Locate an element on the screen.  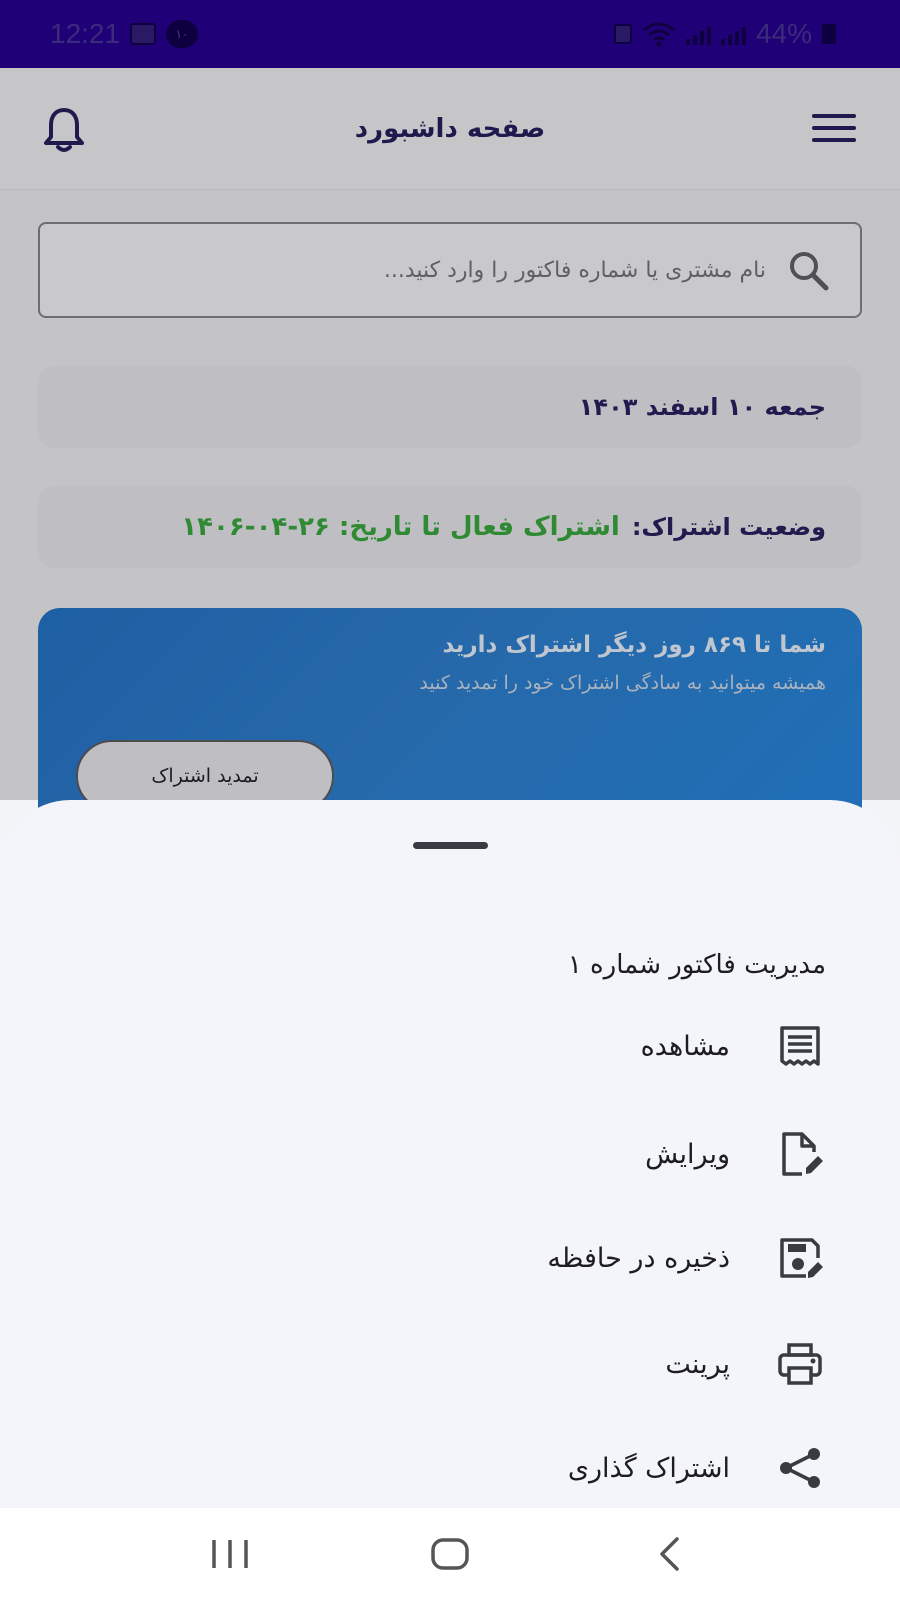
battery-percent: 44% is located at coordinates (783, 33).